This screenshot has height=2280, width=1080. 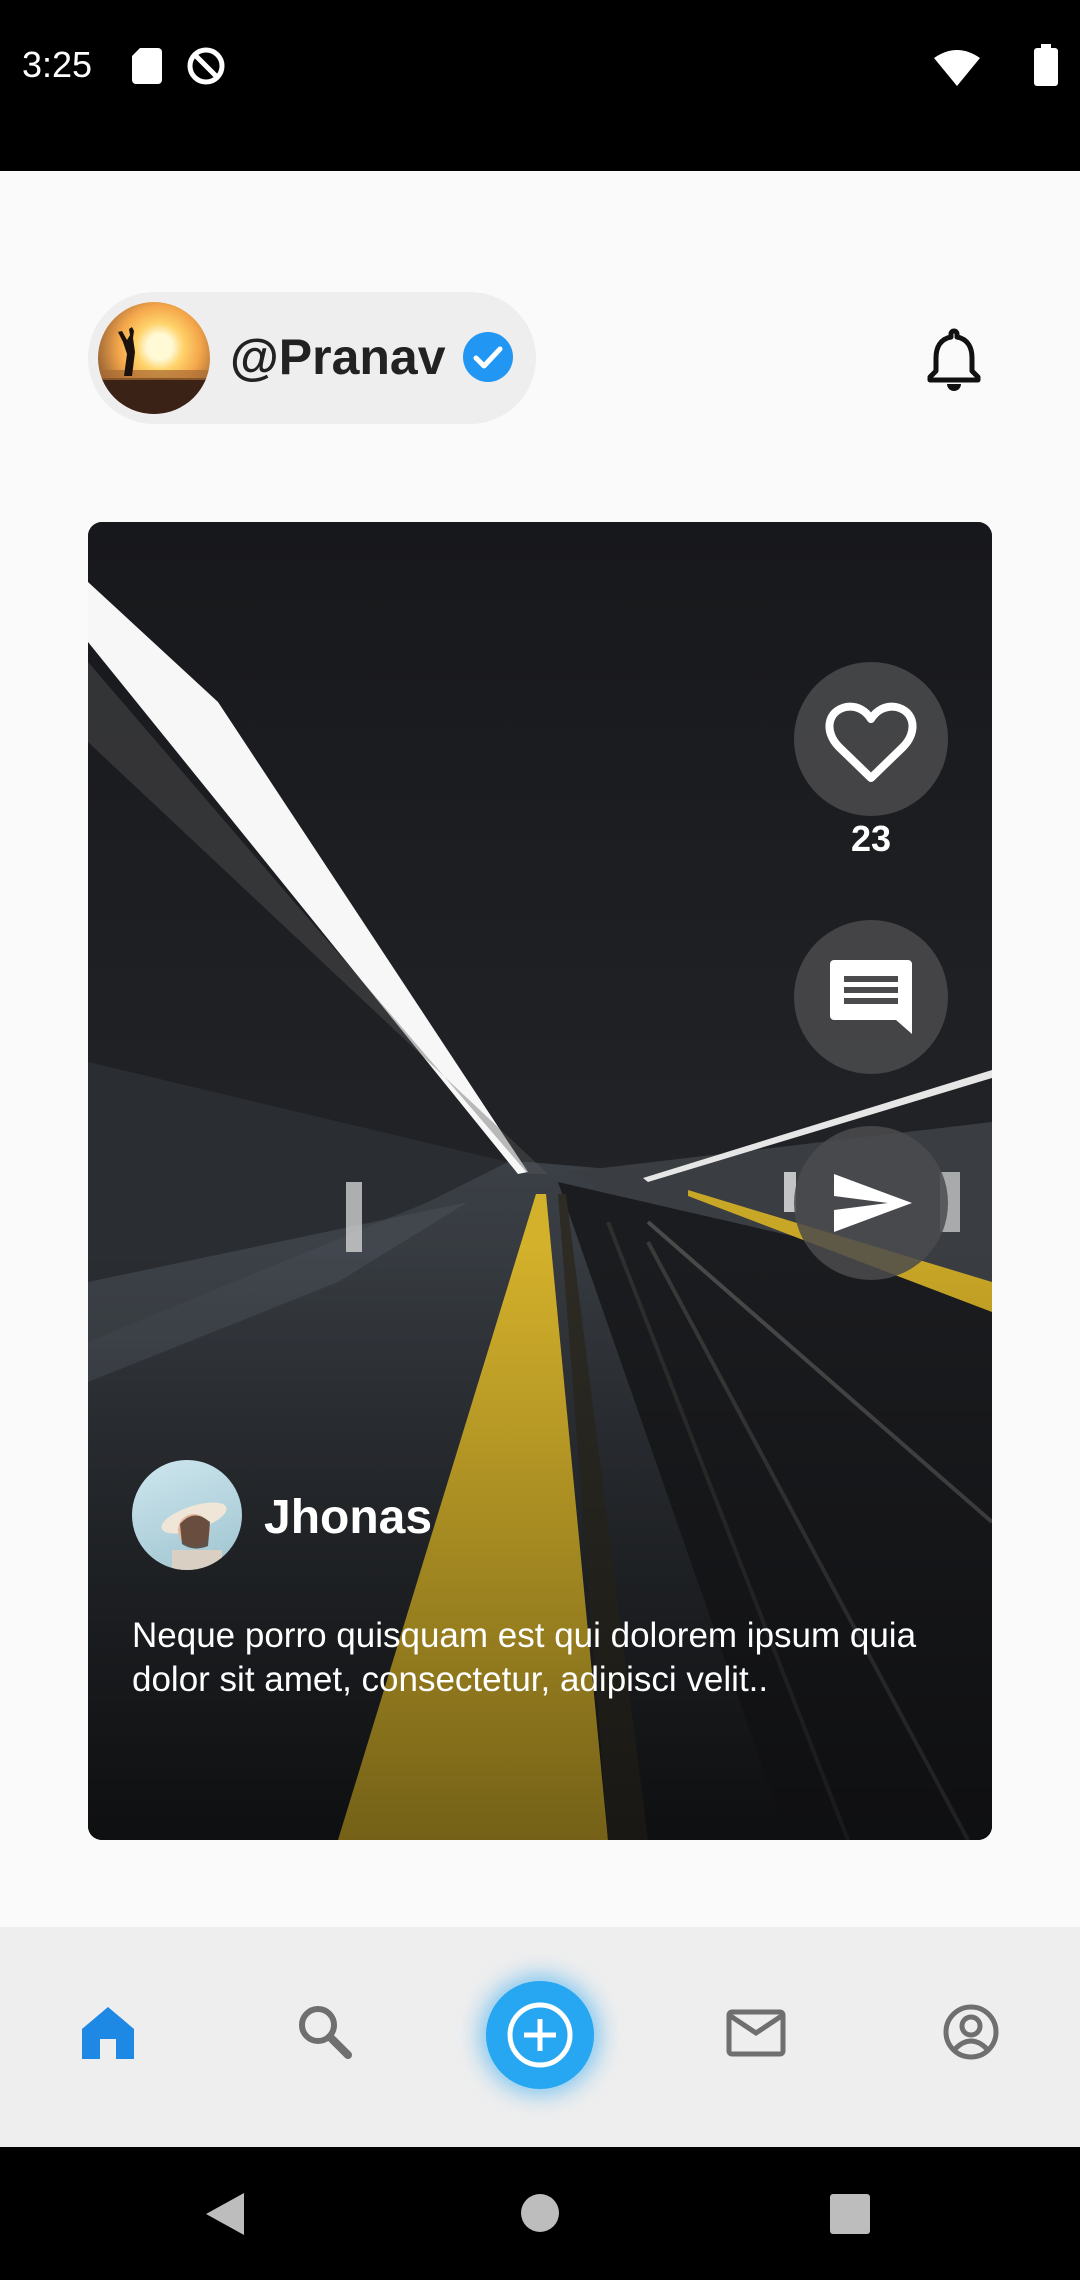 I want to click on add-post-button, so click(x=540, y=2035).